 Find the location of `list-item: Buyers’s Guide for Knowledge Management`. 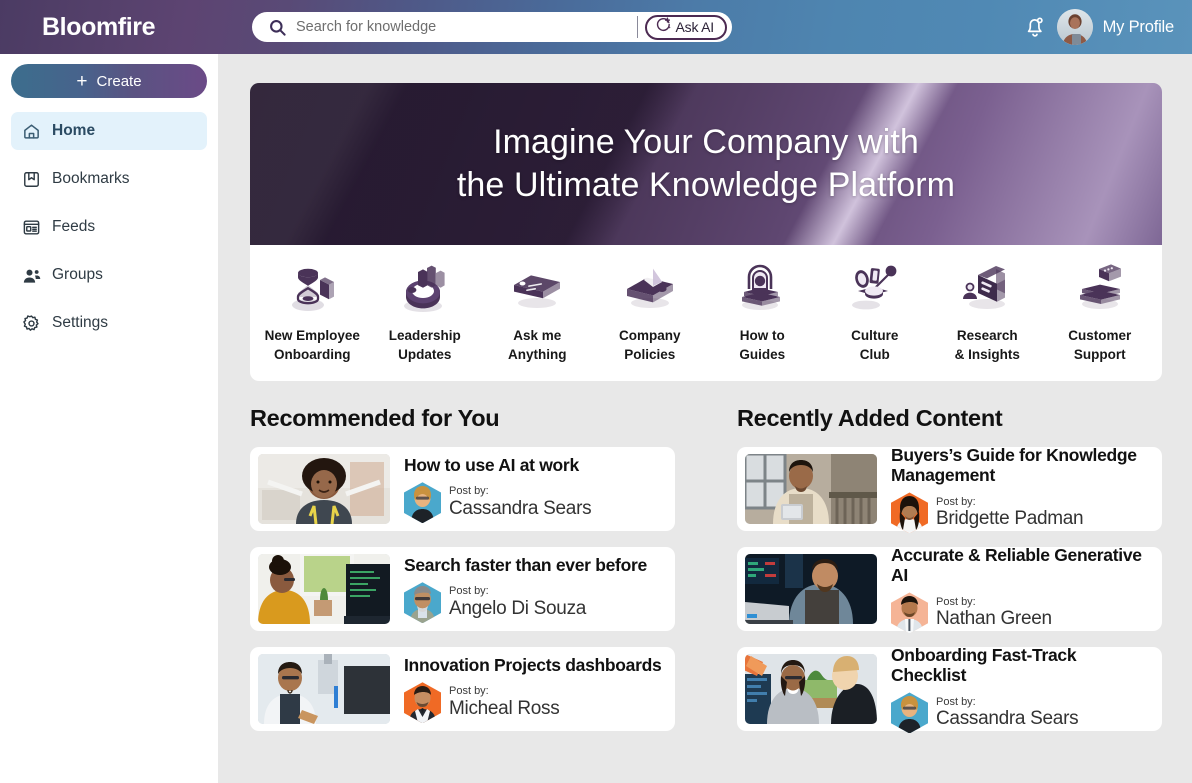

list-item: Buyers’s Guide for Knowledge Management is located at coordinates (949, 489).